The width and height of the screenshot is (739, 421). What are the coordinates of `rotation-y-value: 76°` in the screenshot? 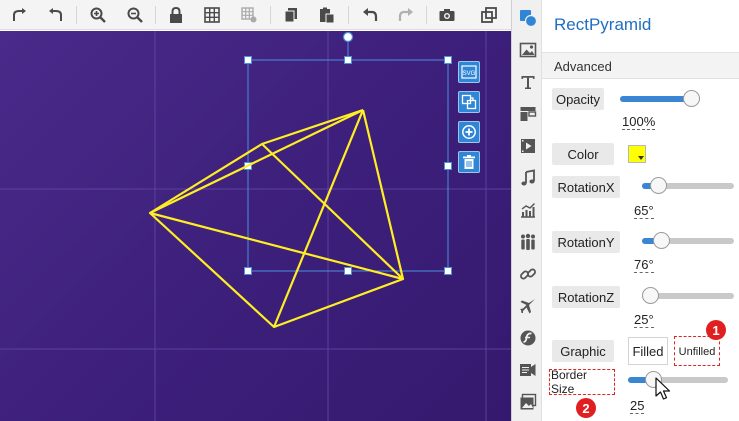 It's located at (644, 265).